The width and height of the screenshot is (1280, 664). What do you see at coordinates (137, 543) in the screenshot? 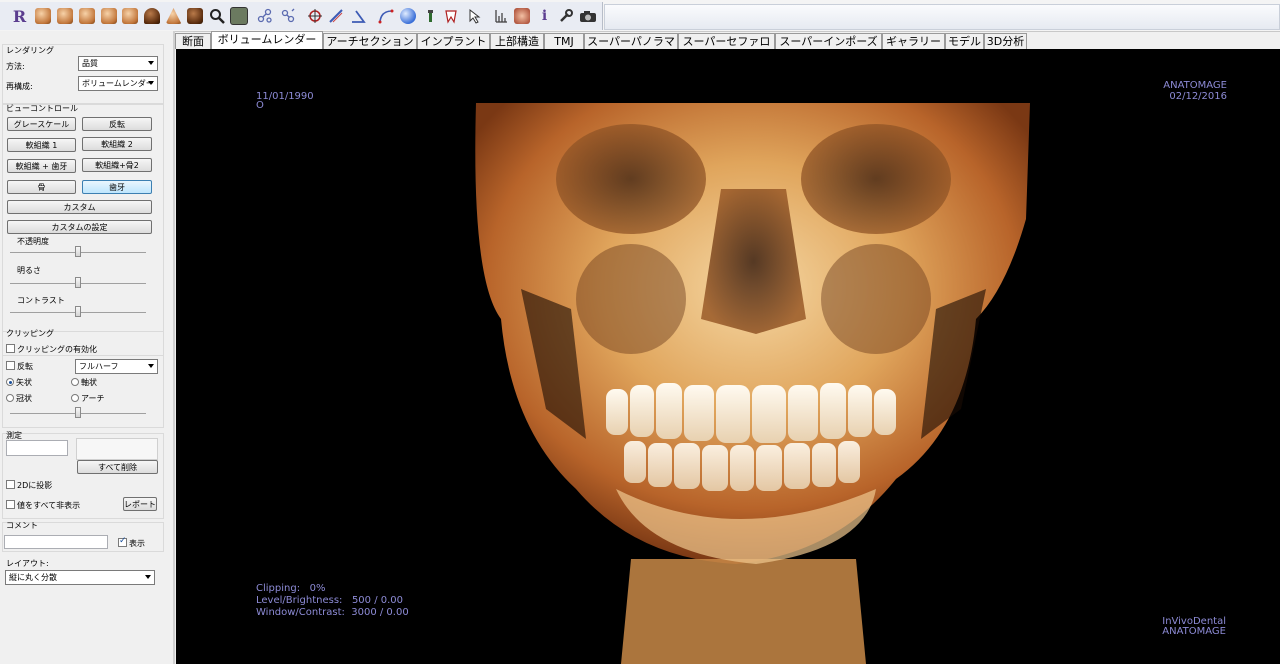
I see `show-comment-label: 表示` at bounding box center [137, 543].